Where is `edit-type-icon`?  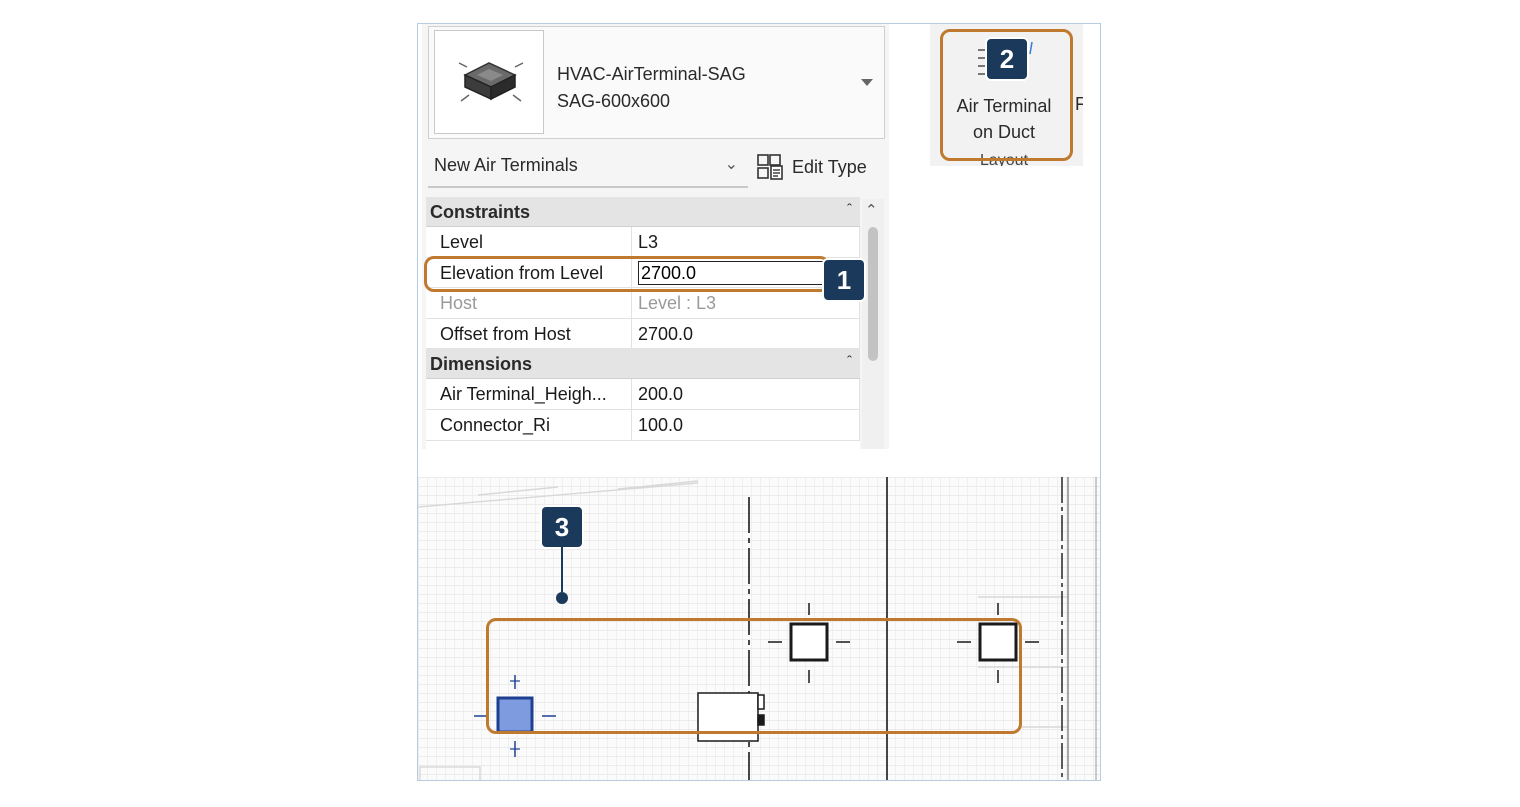 edit-type-icon is located at coordinates (770, 167).